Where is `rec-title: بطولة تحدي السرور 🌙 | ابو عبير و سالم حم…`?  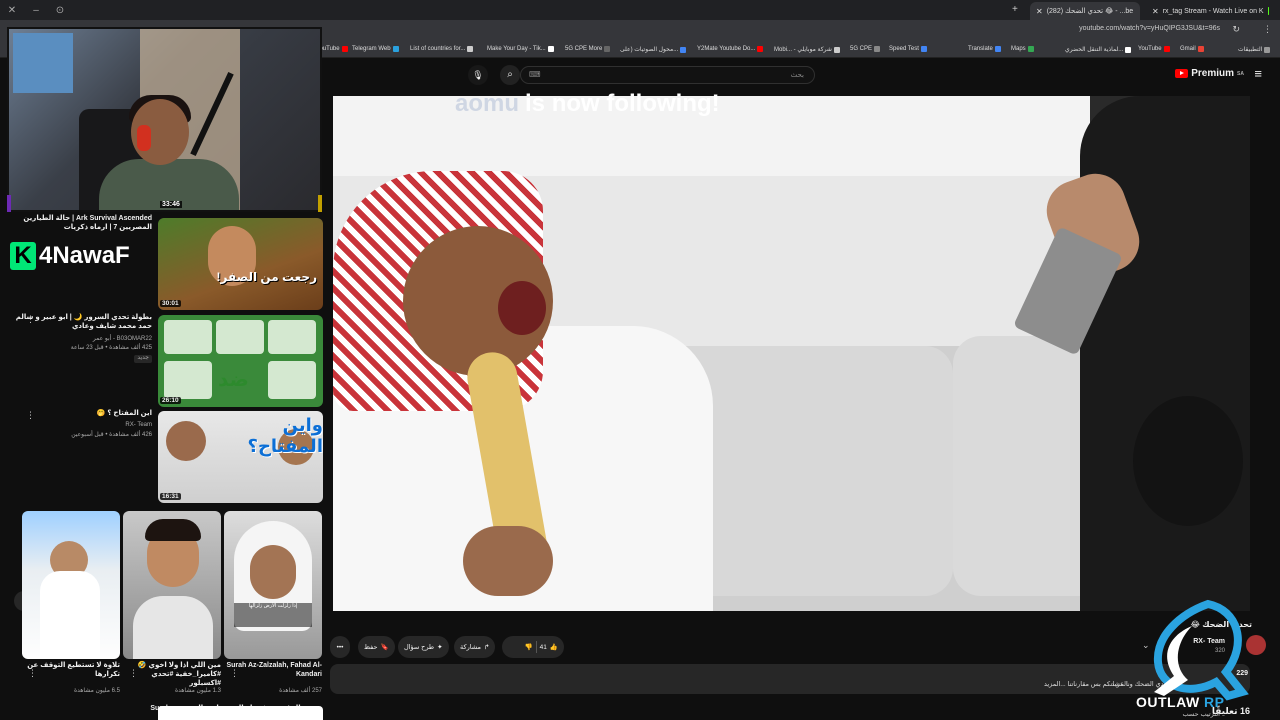 rec-title: بطولة تحدي السرور 🌙 | ابو عبير و سالم حم… is located at coordinates (82, 323).